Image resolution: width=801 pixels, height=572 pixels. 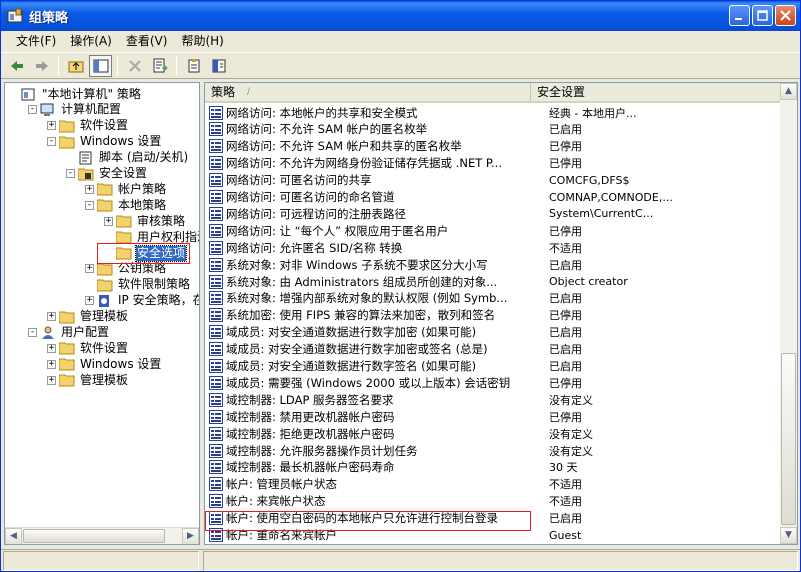 I want to click on forward-button, so click(x=41, y=66).